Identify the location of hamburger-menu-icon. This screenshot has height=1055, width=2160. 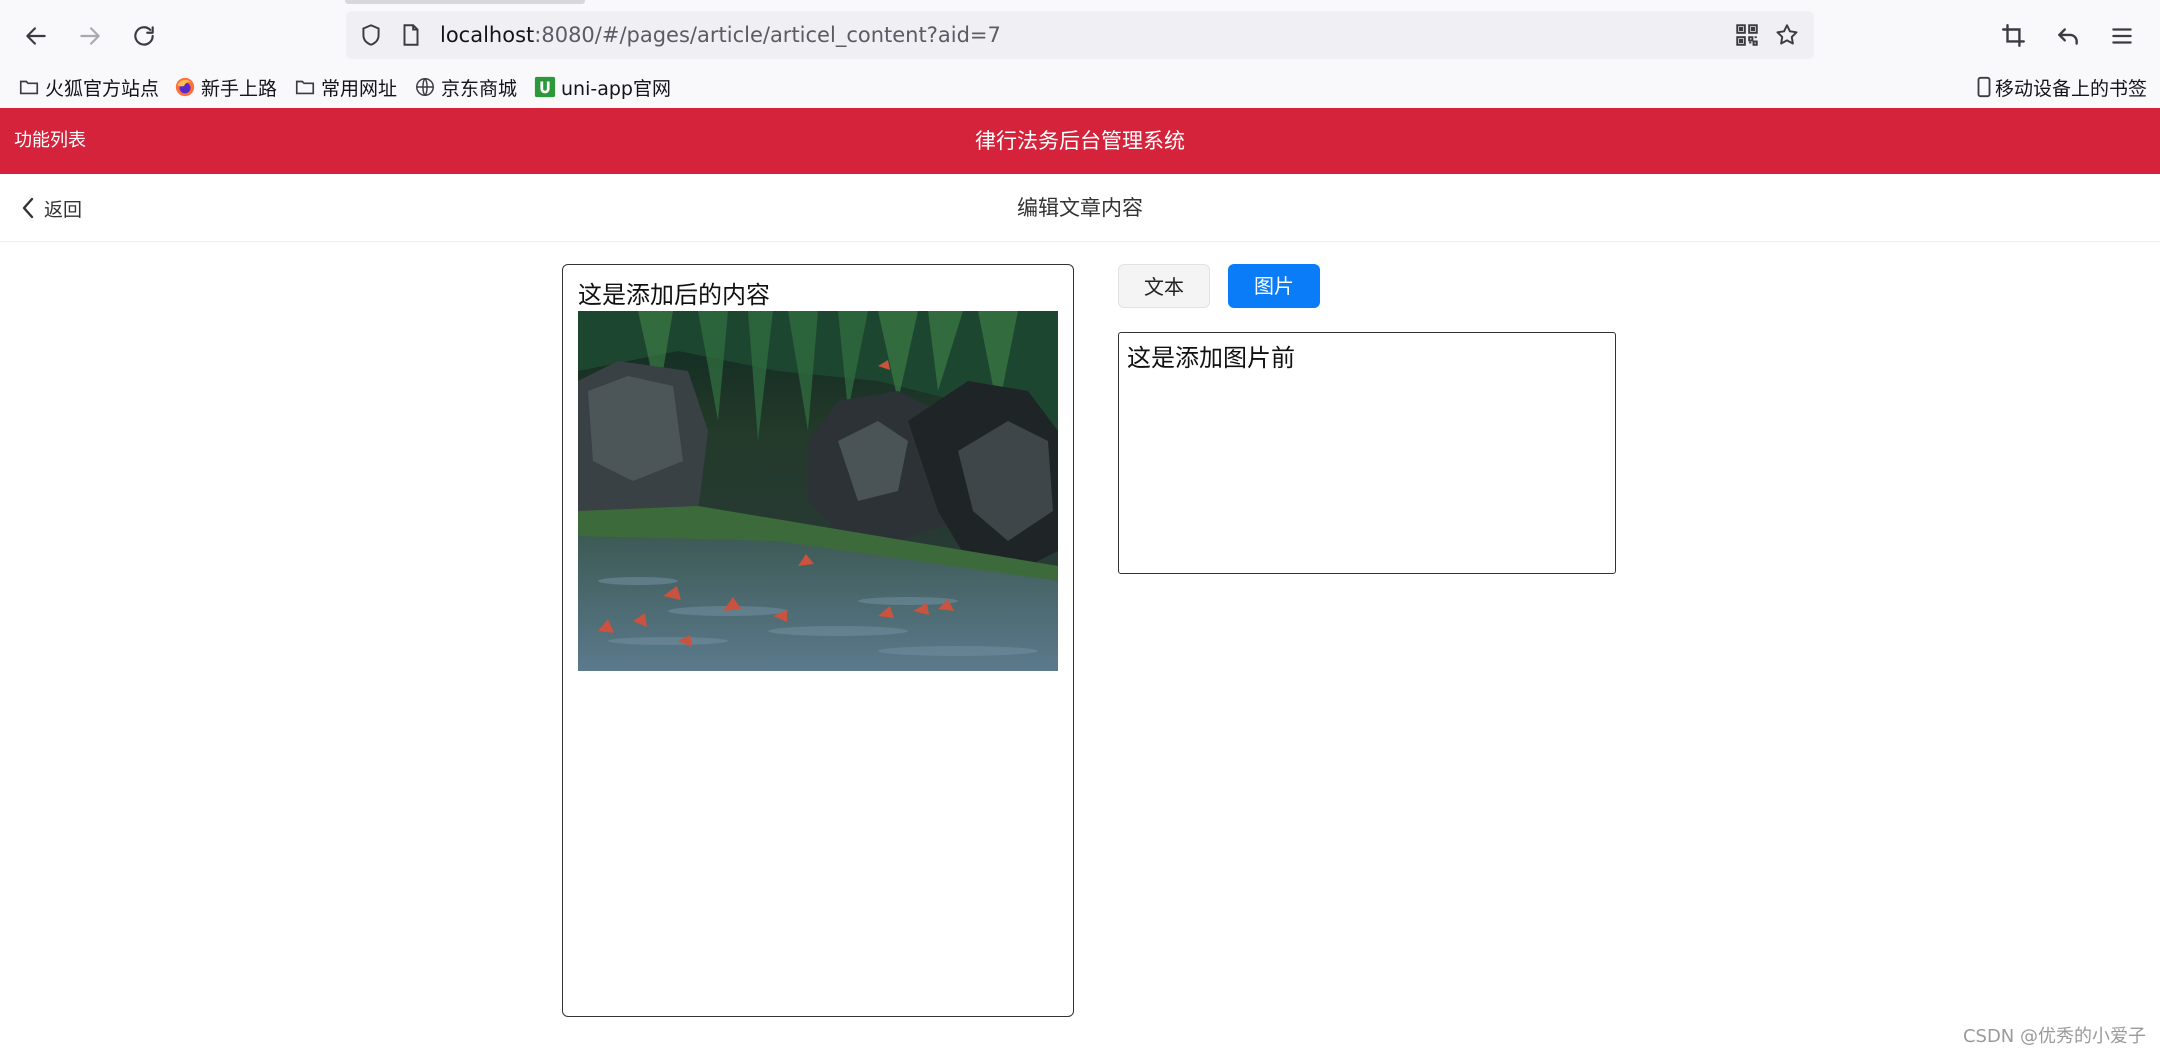
(2122, 36).